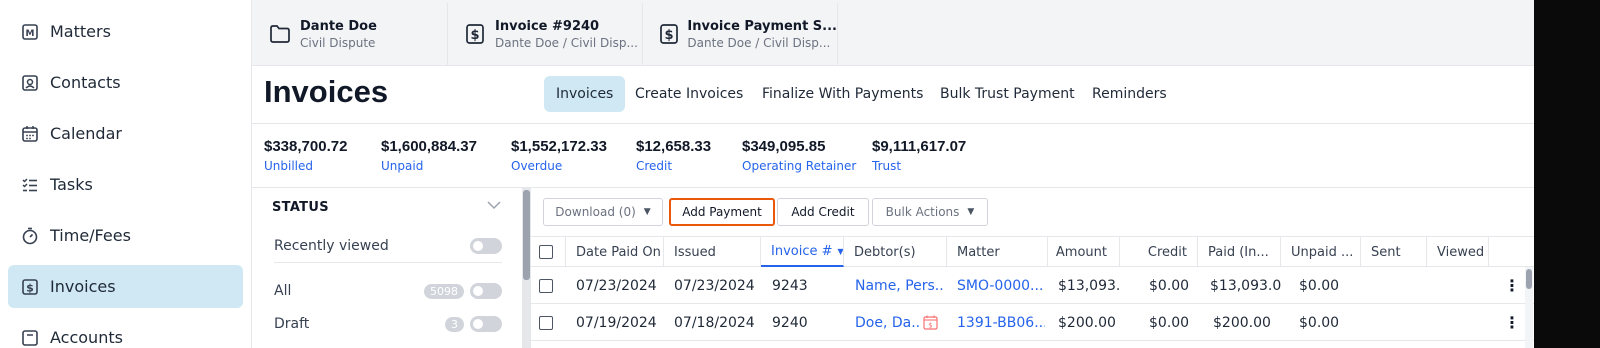  What do you see at coordinates (125, 286) in the screenshot?
I see `sidebar-item-invoices: $ Invoices` at bounding box center [125, 286].